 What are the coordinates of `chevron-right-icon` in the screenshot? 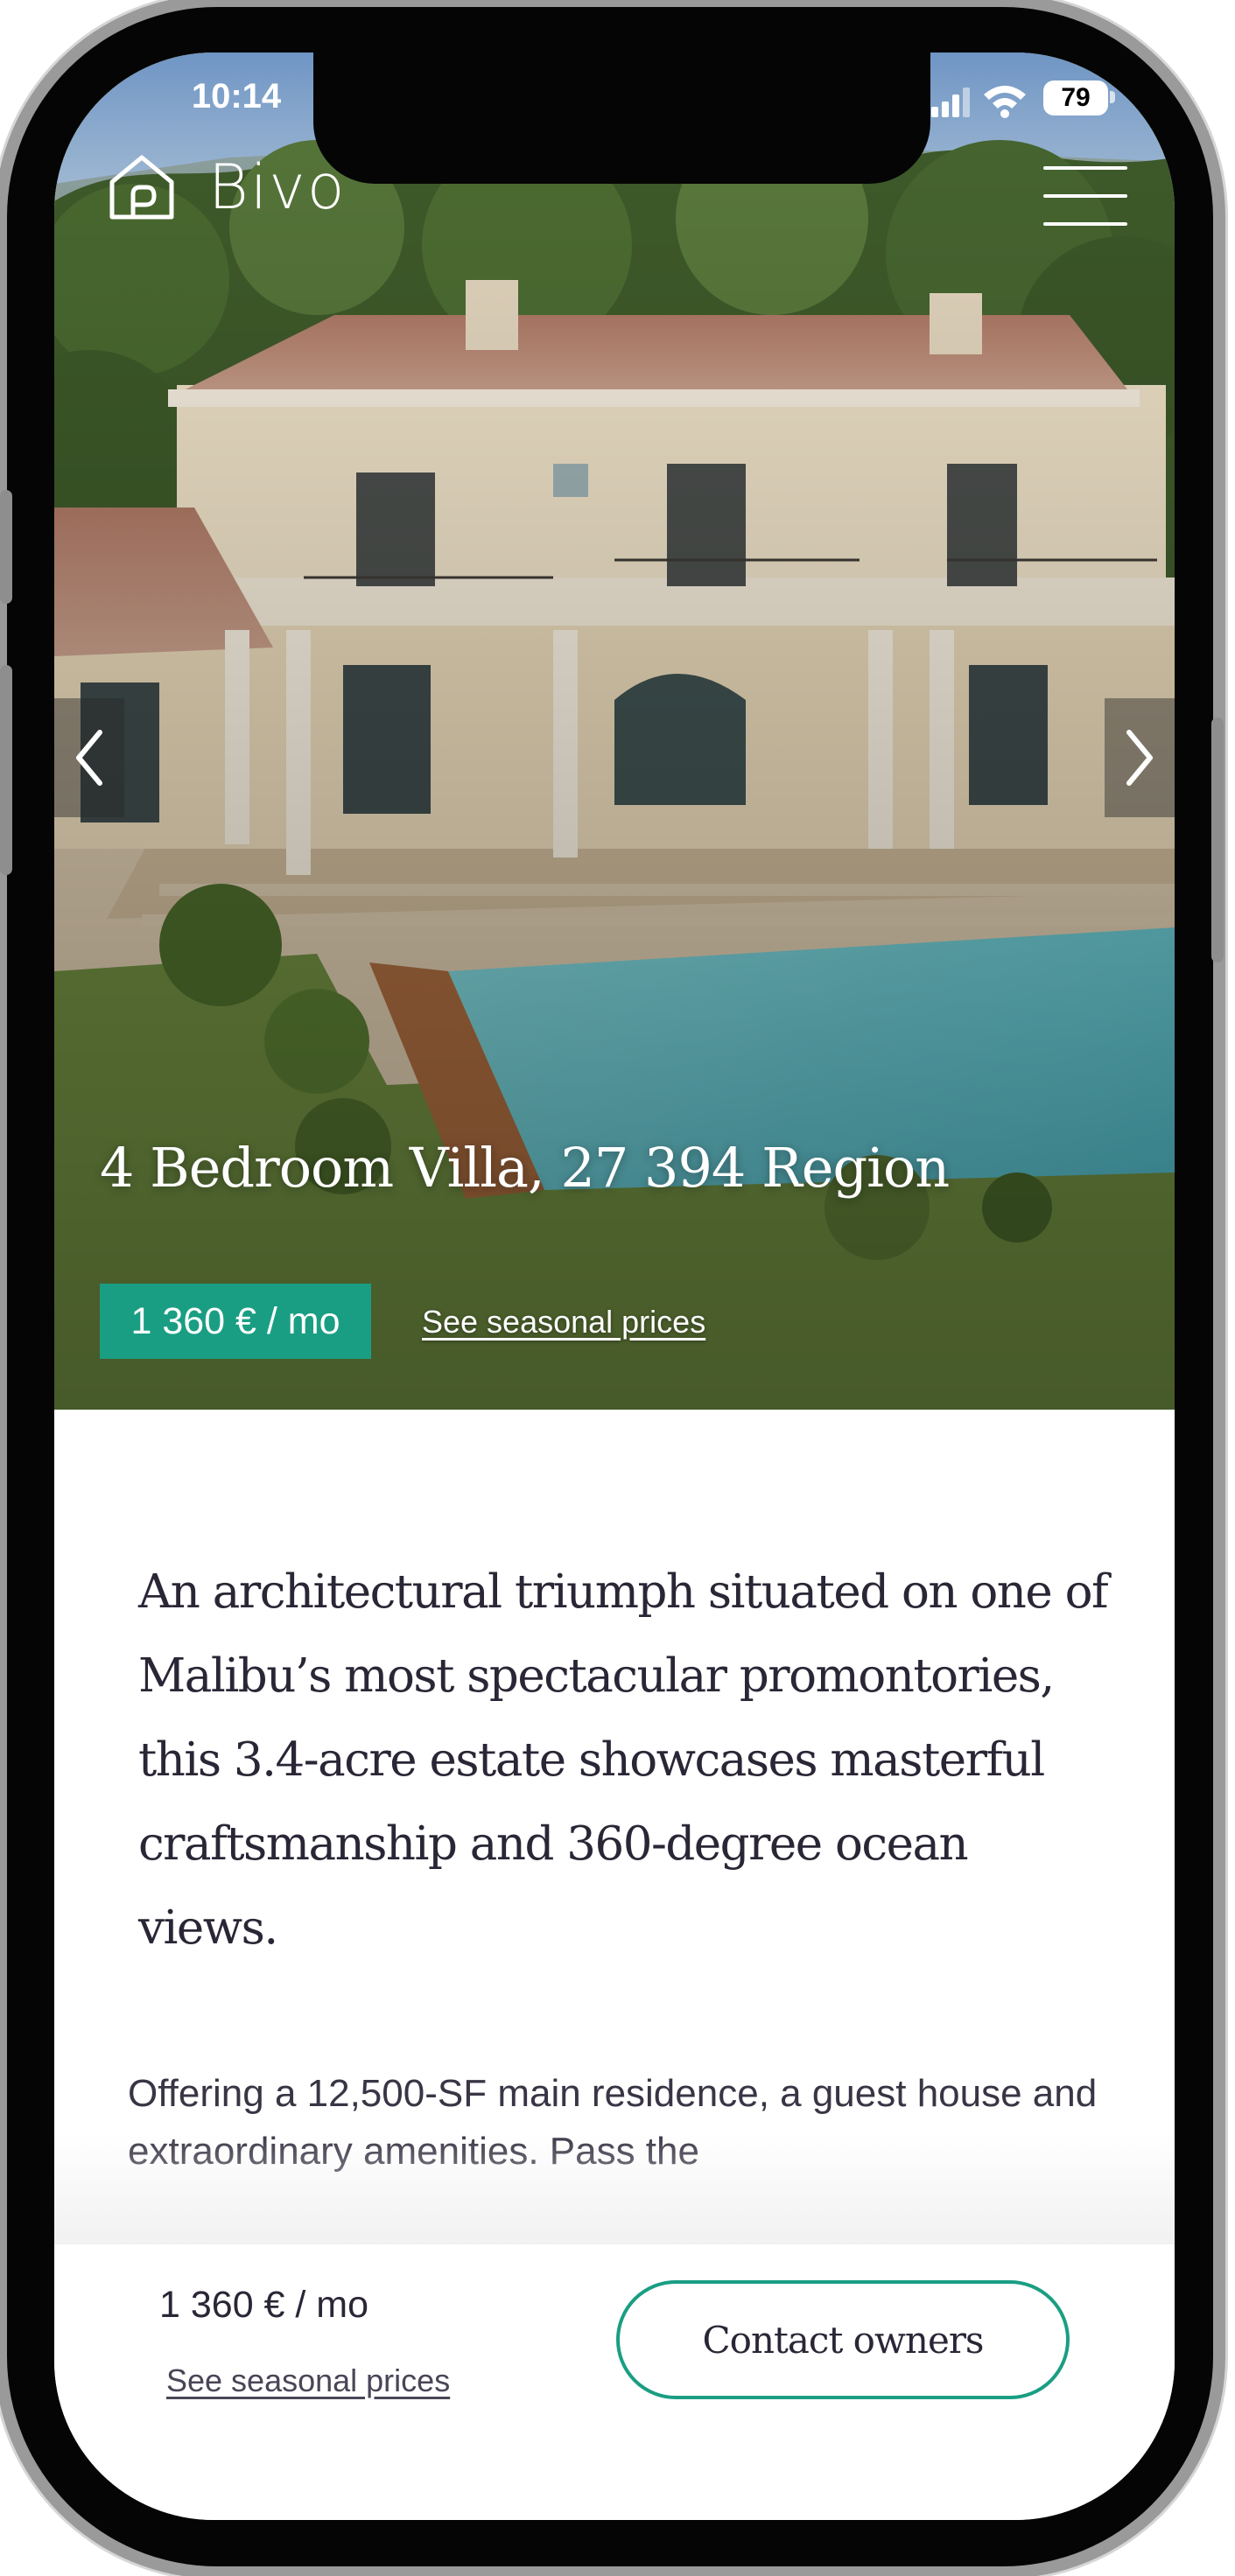 It's located at (1139, 758).